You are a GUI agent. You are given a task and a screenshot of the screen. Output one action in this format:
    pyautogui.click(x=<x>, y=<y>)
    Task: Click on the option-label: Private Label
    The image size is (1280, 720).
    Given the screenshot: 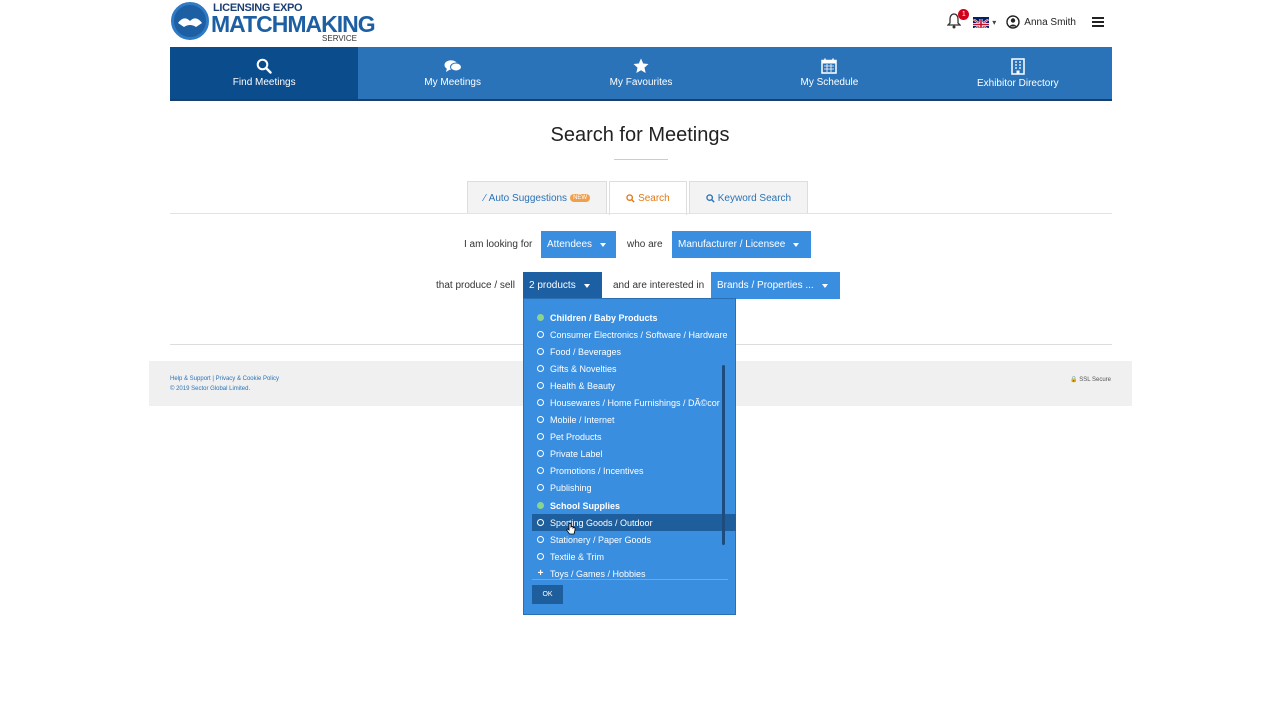 What is the action you would take?
    pyautogui.click(x=576, y=453)
    